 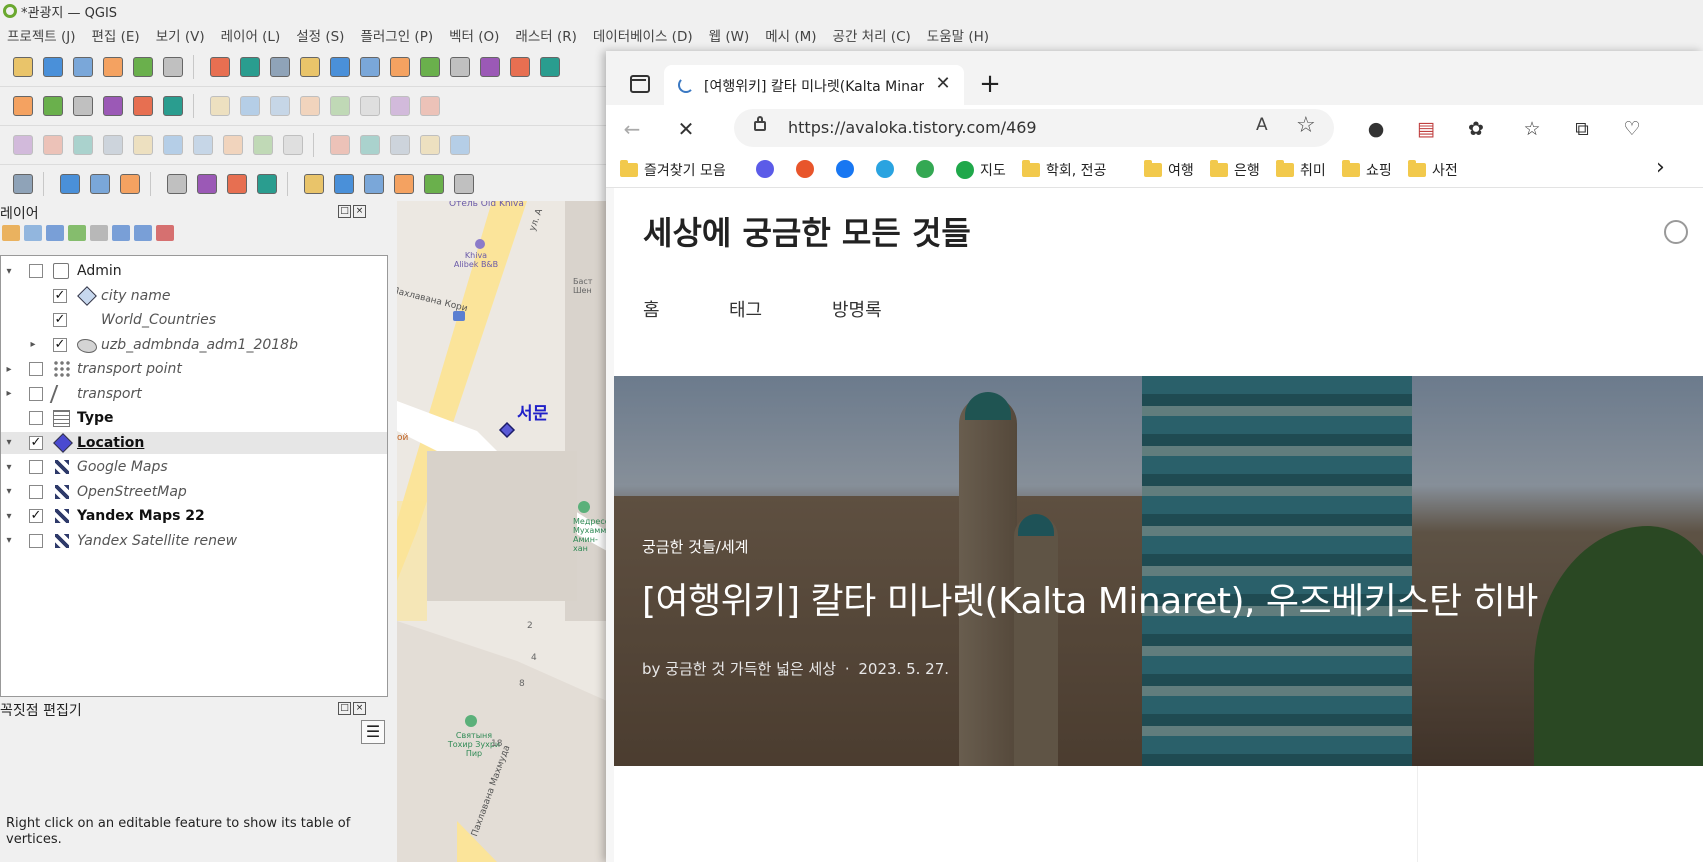 What do you see at coordinates (1306, 125) in the screenshot?
I see `add-favorite-star-icon: ☆` at bounding box center [1306, 125].